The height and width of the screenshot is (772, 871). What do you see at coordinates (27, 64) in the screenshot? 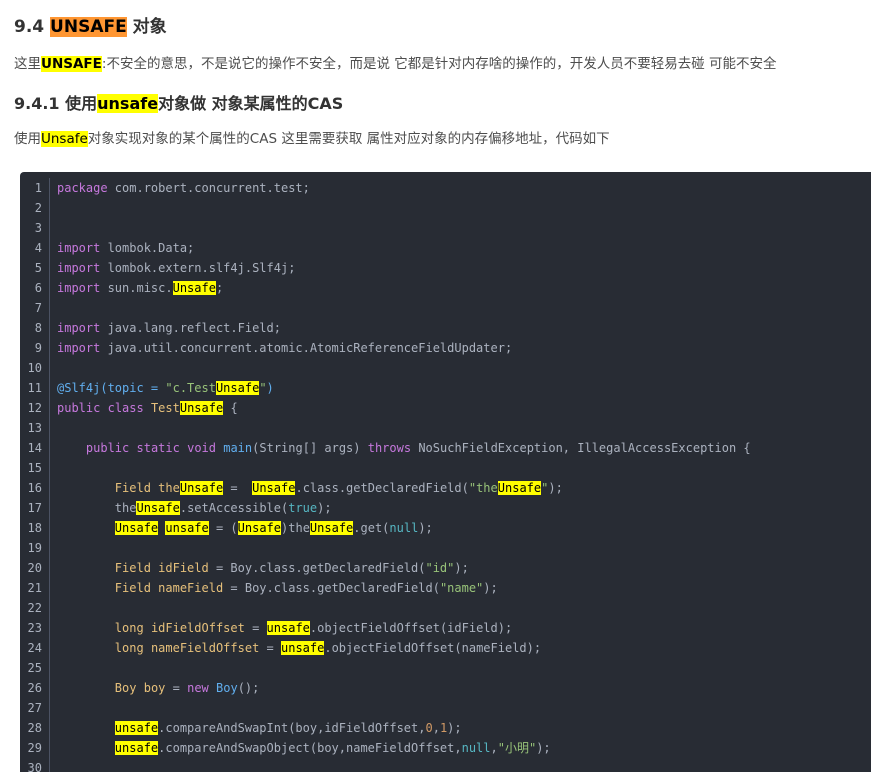
I see `para-text: 这里` at bounding box center [27, 64].